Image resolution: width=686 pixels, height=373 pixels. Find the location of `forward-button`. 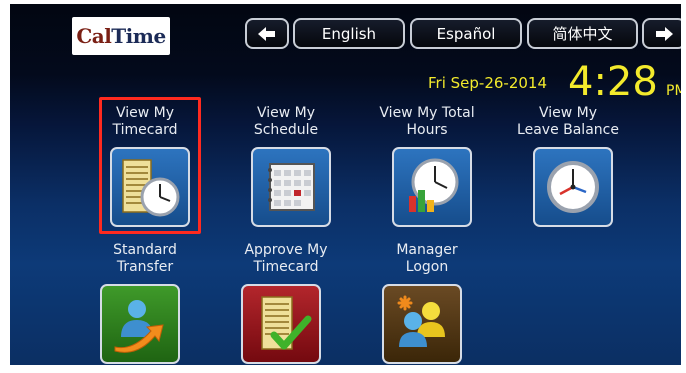

forward-button is located at coordinates (661, 33).